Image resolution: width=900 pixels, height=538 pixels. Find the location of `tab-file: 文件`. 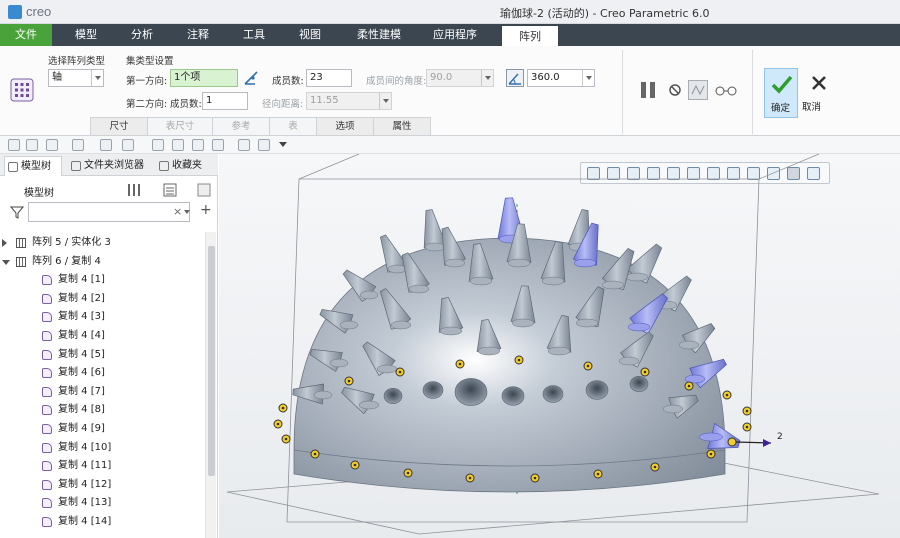

tab-file: 文件 is located at coordinates (26, 35).